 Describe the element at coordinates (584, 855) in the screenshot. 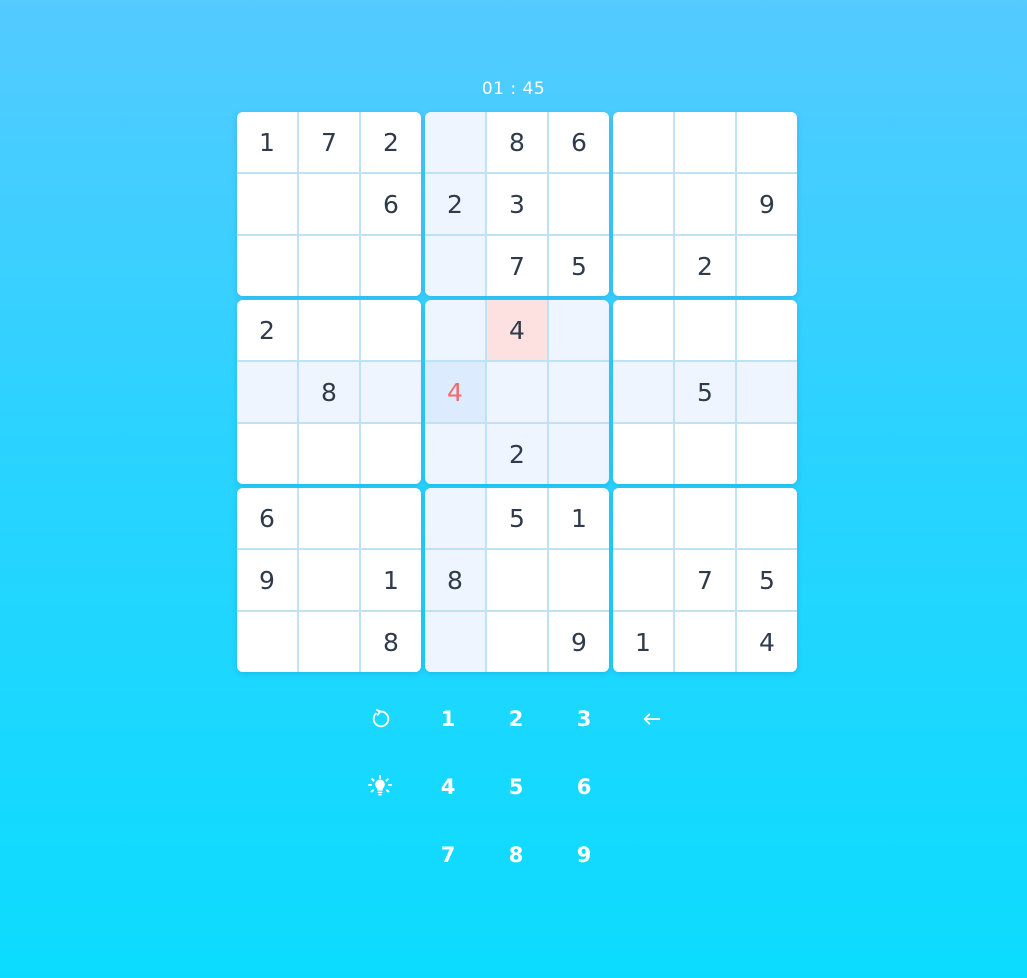

I see `digit-button-9: 9` at that location.